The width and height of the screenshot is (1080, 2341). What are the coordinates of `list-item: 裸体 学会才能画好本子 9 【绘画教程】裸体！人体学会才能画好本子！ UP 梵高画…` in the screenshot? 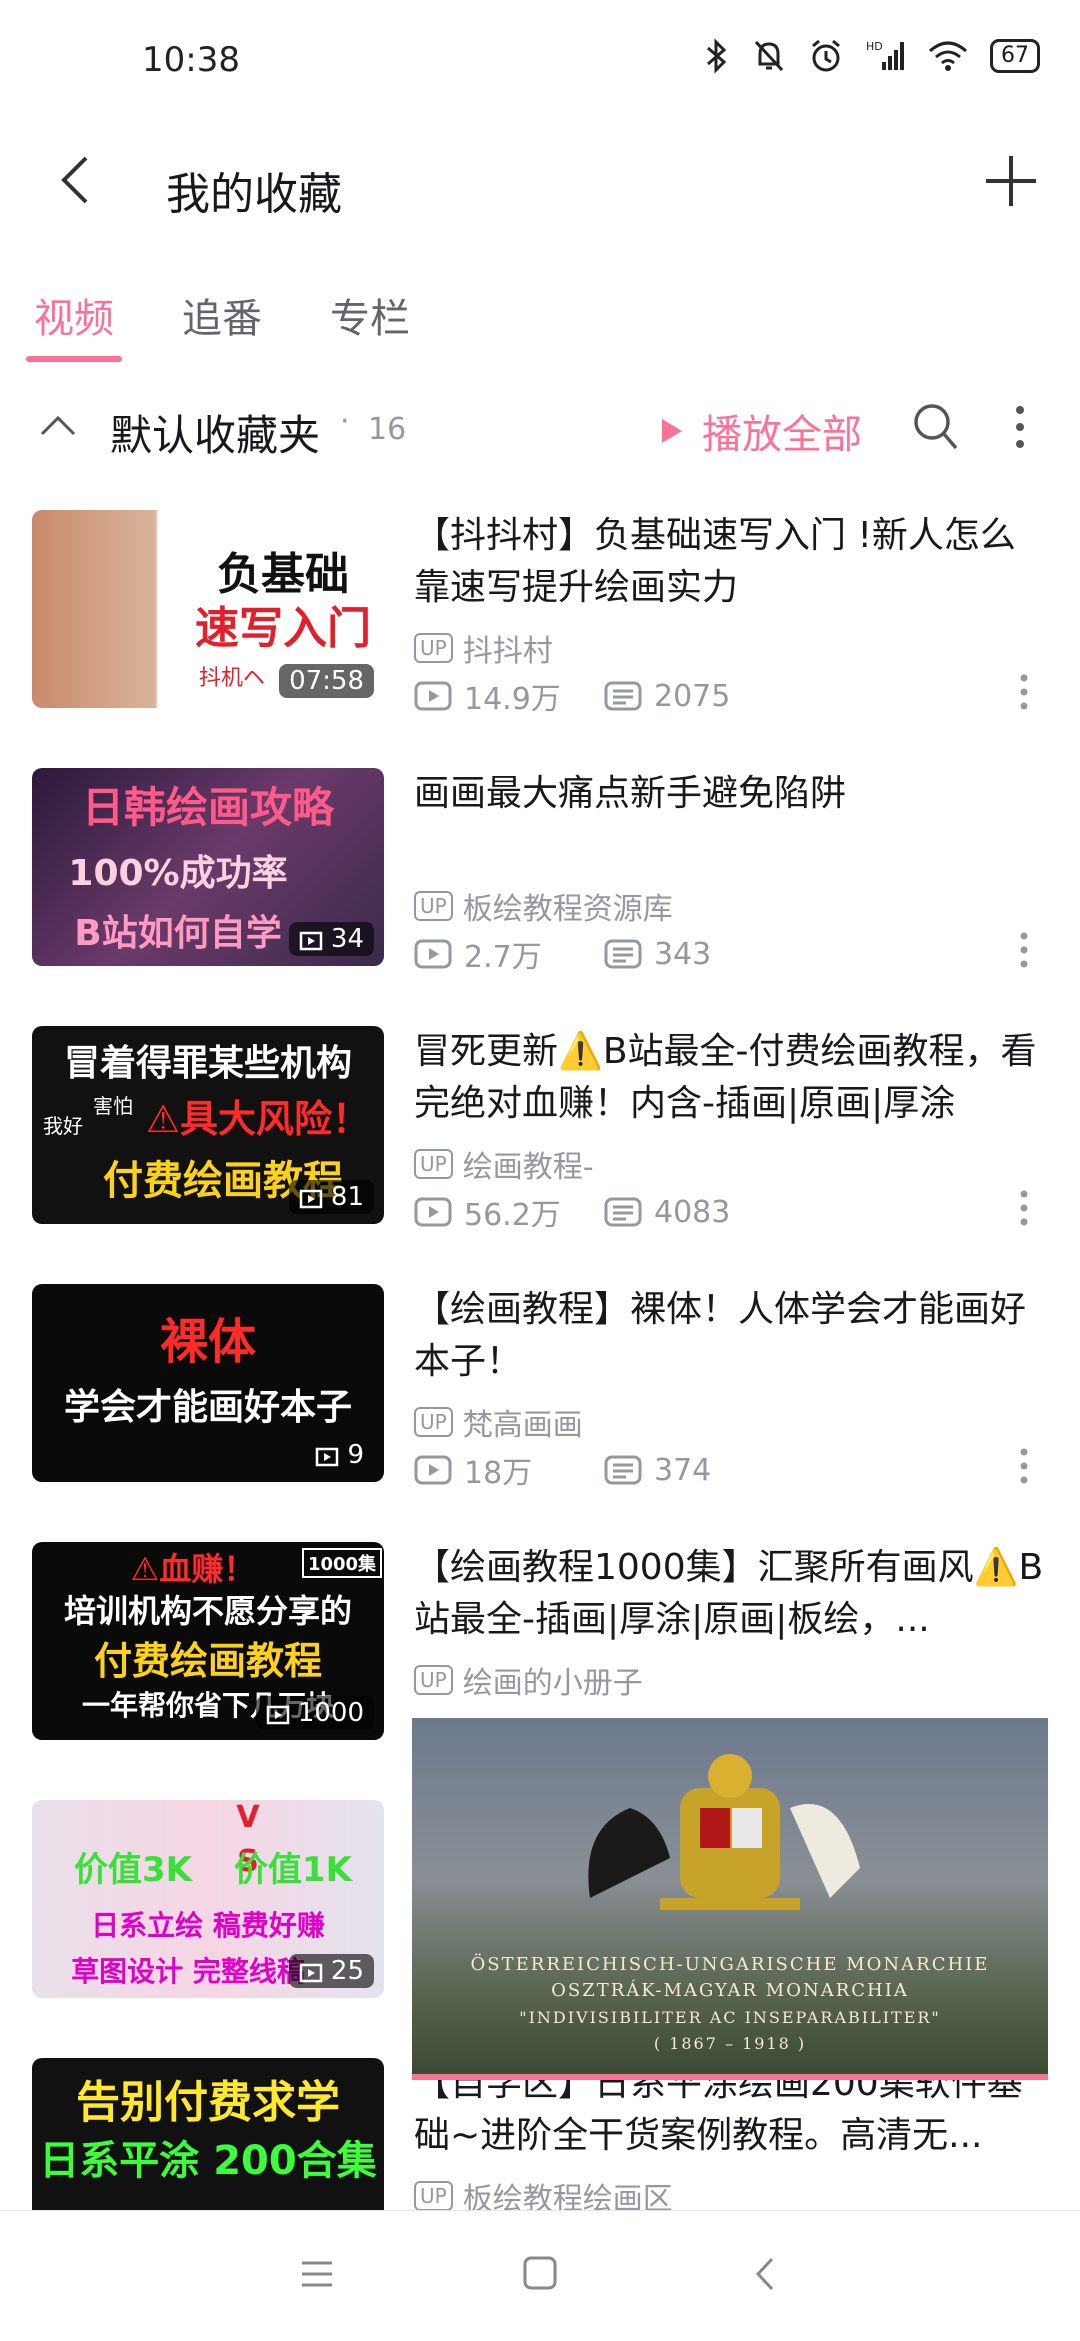 It's located at (540, 1414).